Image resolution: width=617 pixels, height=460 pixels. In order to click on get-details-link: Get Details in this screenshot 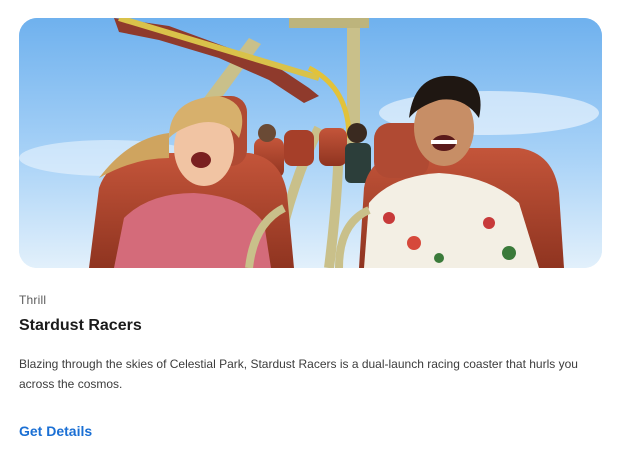, I will do `click(55, 431)`.